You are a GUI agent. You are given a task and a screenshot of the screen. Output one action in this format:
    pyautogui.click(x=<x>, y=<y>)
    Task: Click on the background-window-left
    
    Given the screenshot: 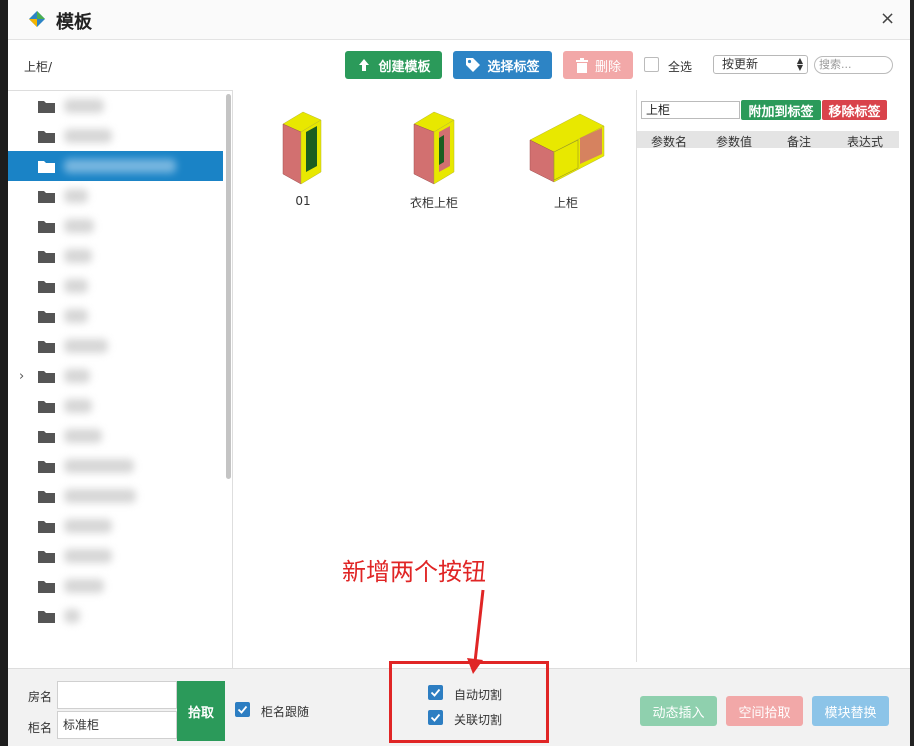 What is the action you would take?
    pyautogui.click(x=4, y=373)
    